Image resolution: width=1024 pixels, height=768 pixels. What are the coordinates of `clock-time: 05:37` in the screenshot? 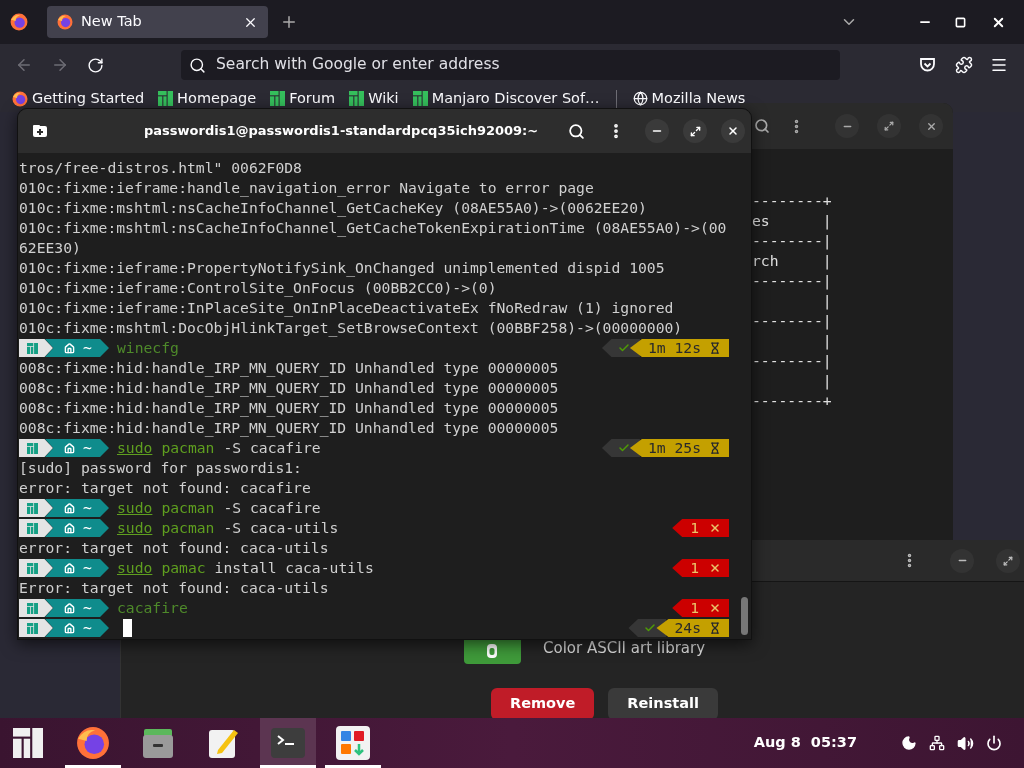 It's located at (833, 743).